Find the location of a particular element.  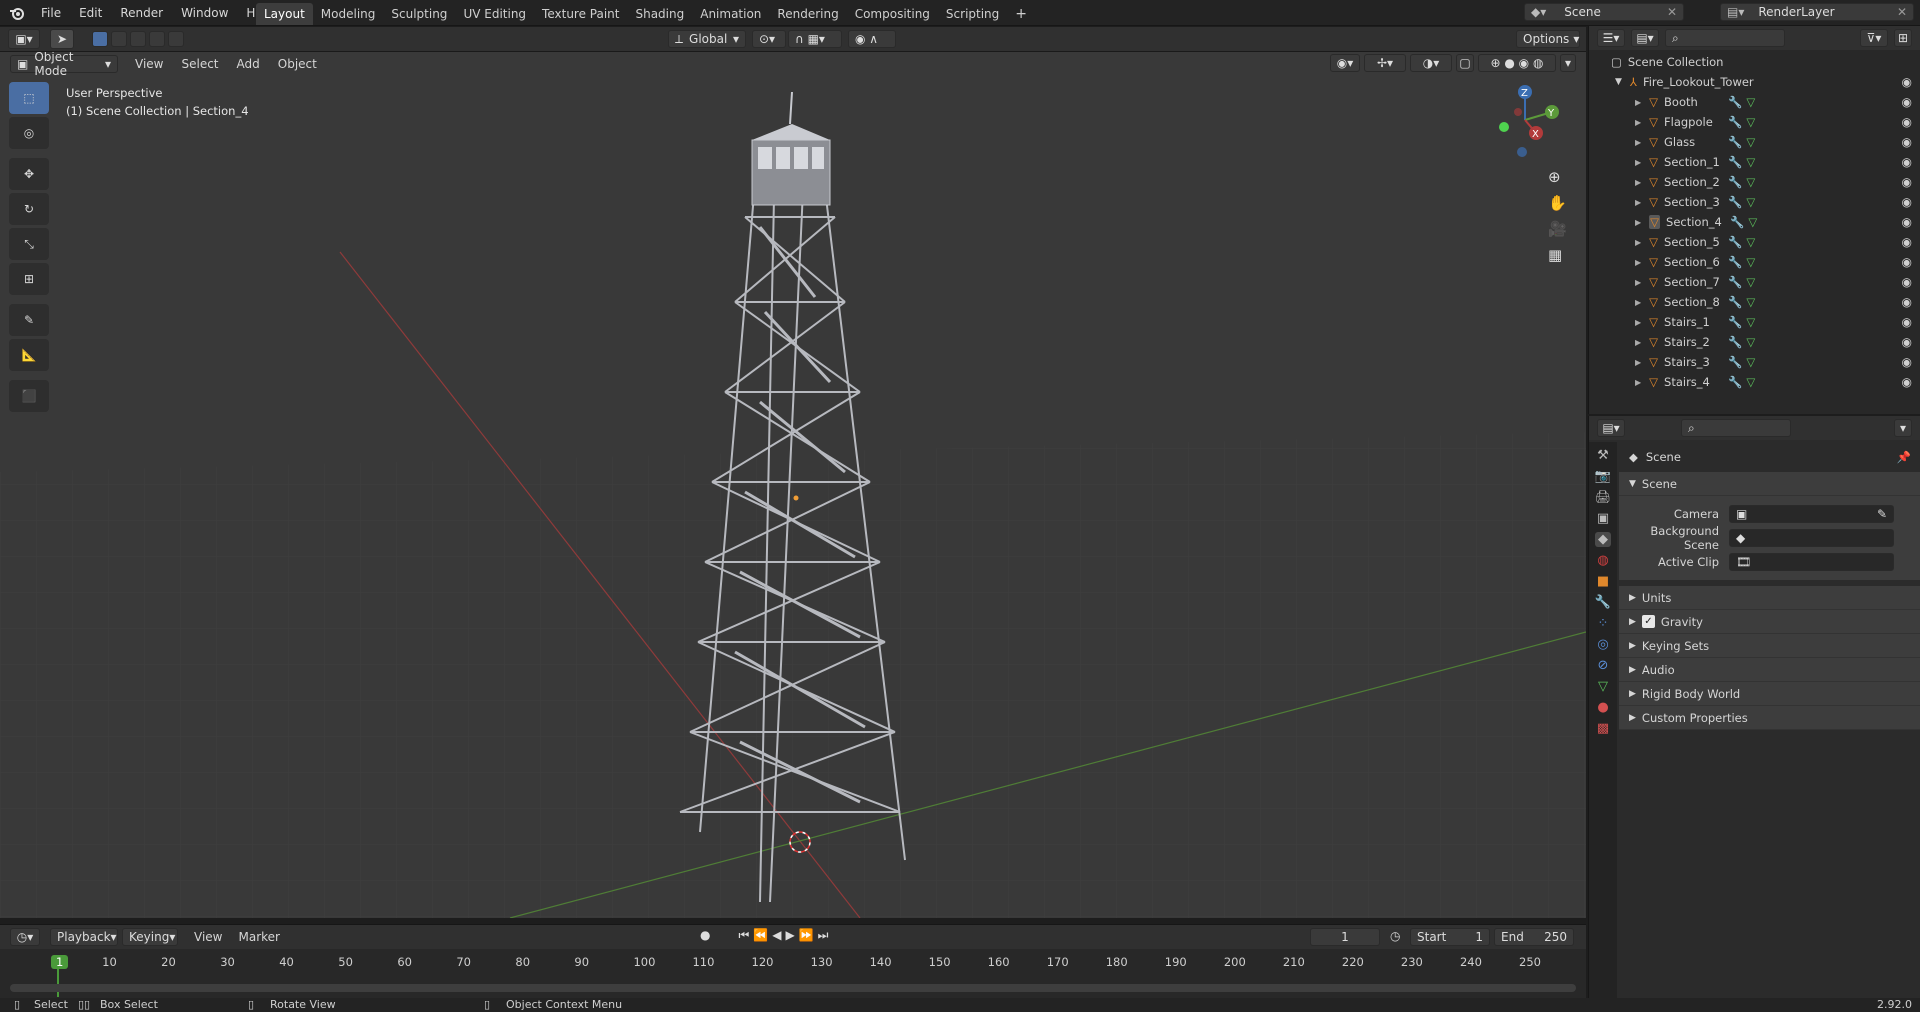

outliner-object-row: ▶ ▽ Stairs_3 🔧 ▽ ◉ is located at coordinates (1754, 362).